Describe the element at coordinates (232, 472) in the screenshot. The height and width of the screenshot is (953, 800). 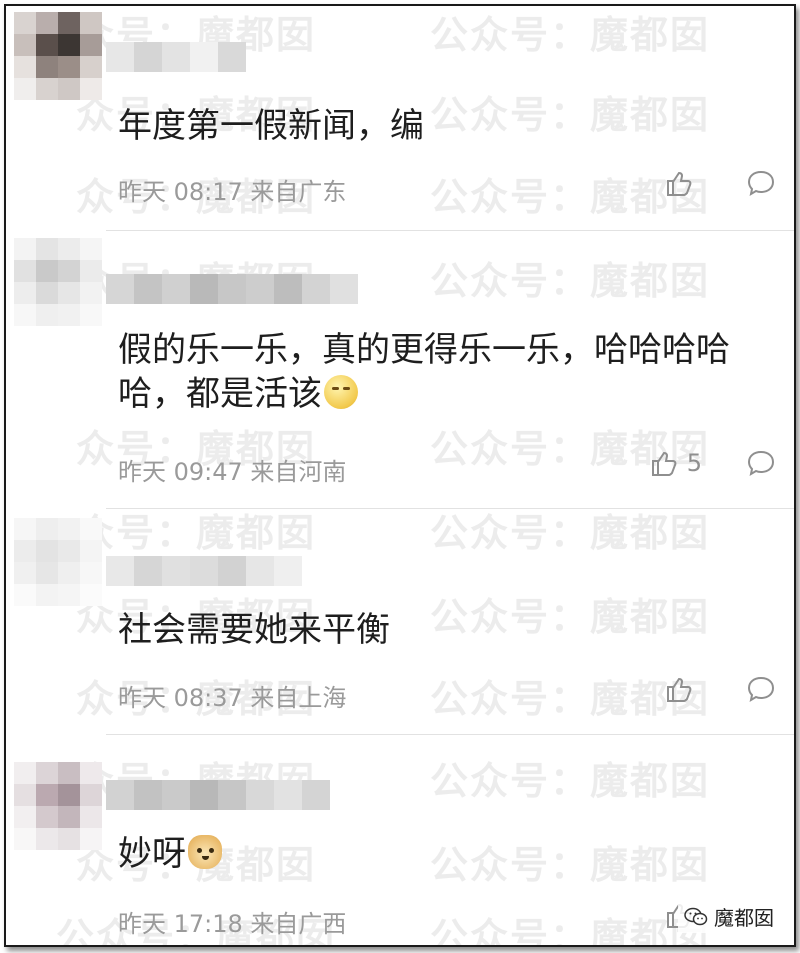
I see `comment-meta: 昨天 09:47 来自河南` at that location.